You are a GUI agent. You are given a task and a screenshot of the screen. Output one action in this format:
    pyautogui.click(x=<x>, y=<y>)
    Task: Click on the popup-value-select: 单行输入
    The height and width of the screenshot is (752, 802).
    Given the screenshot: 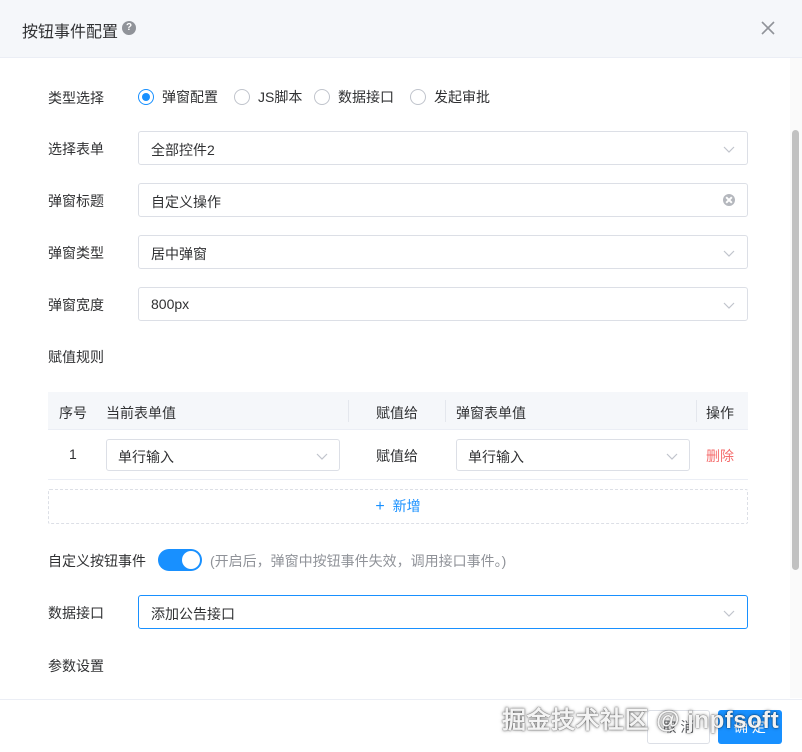 What is the action you would take?
    pyautogui.click(x=573, y=455)
    